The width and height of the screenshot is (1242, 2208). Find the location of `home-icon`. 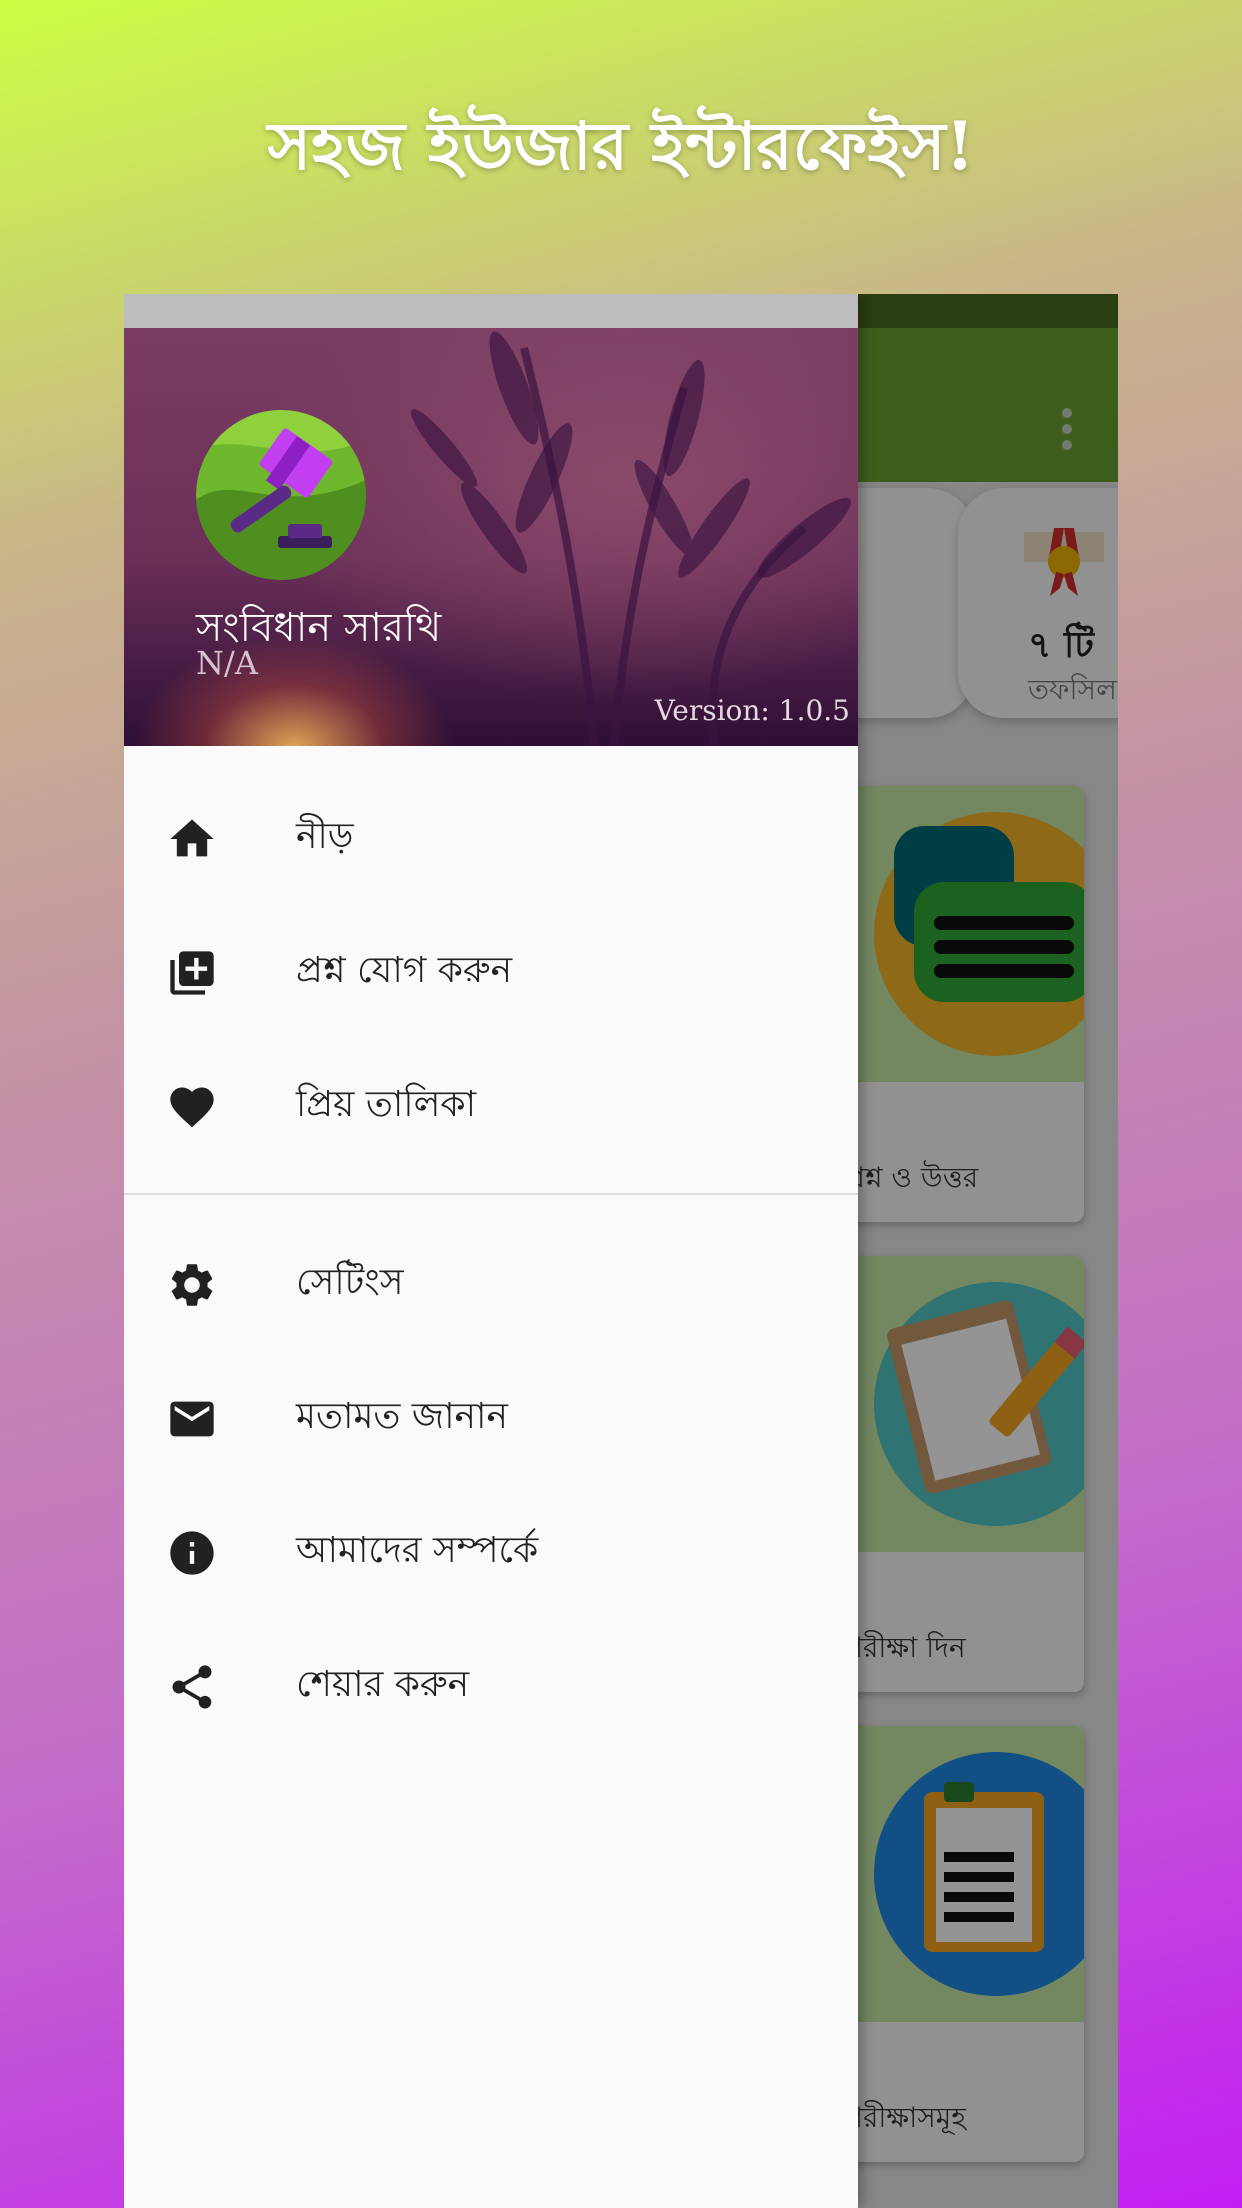

home-icon is located at coordinates (192, 839).